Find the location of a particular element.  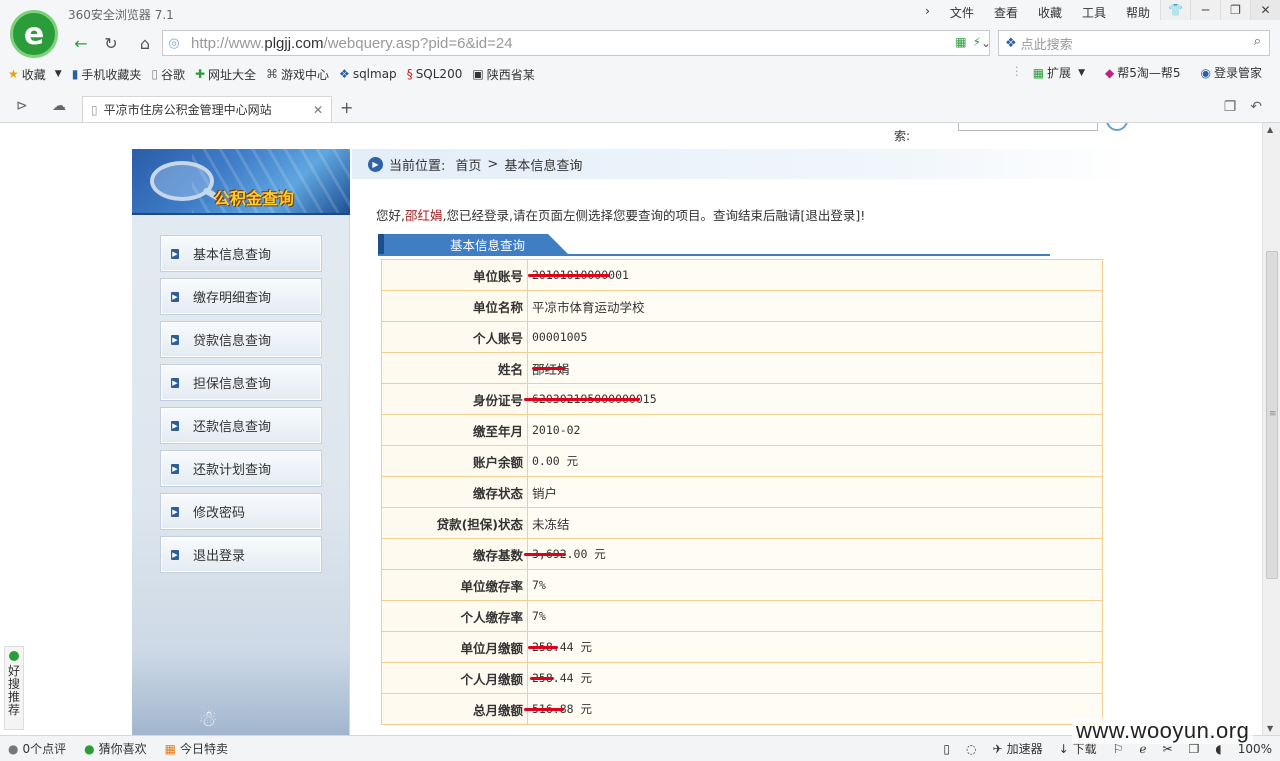

bookmark-sql200: § SQL200 is located at coordinates (435, 74).